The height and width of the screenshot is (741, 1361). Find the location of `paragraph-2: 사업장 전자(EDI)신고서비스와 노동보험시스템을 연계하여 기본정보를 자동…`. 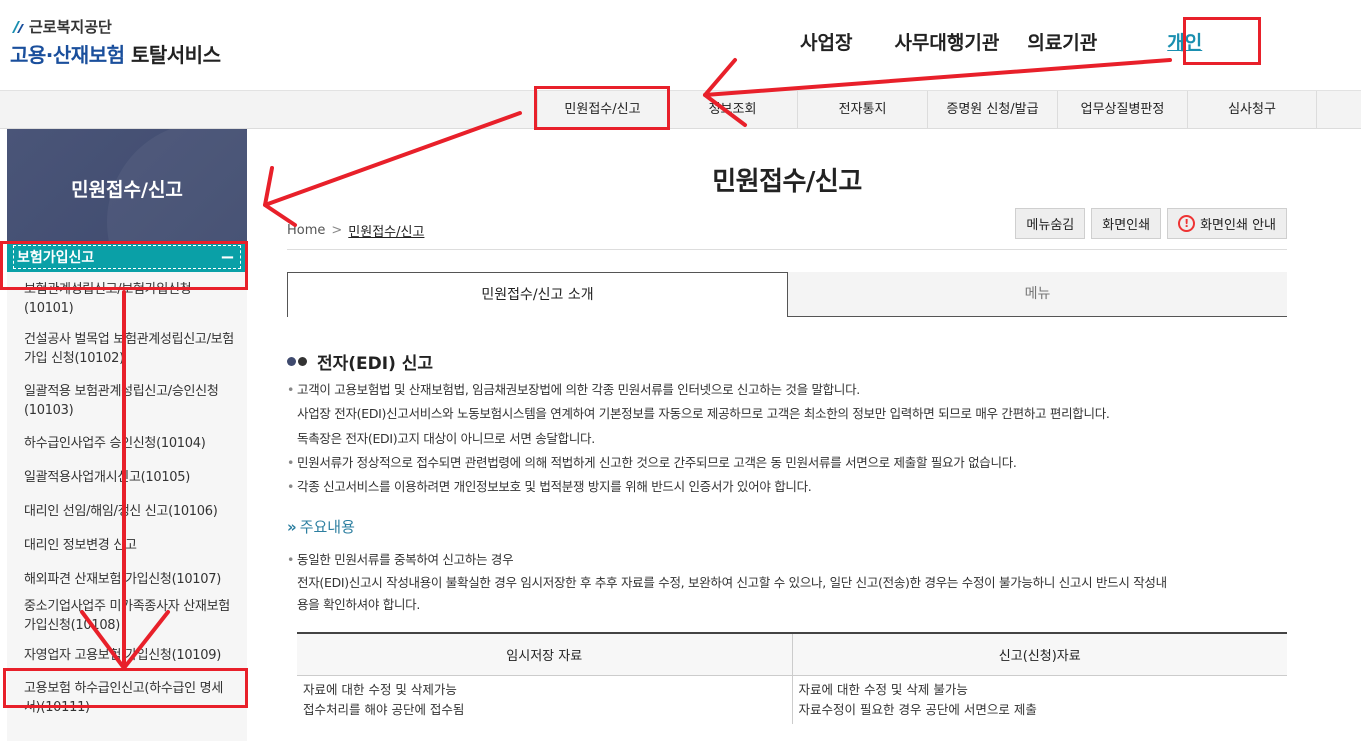

paragraph-2: 사업장 전자(EDI)신고서비스와 노동보험시스템을 연계하여 기본정보를 자동… is located at coordinates (703, 413).